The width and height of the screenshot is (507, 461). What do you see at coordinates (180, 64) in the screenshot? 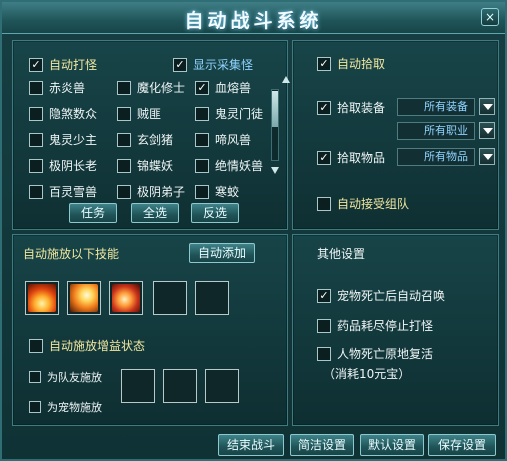
I see `show-collect-checkbox: ✓` at bounding box center [180, 64].